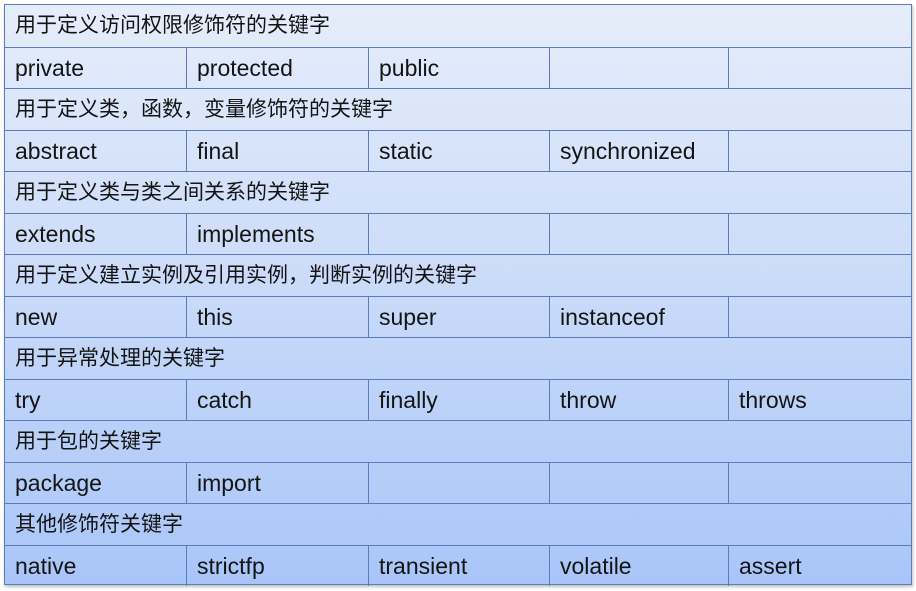 This screenshot has height=591, width=916. I want to click on keyword-cell: abstract, so click(56, 150).